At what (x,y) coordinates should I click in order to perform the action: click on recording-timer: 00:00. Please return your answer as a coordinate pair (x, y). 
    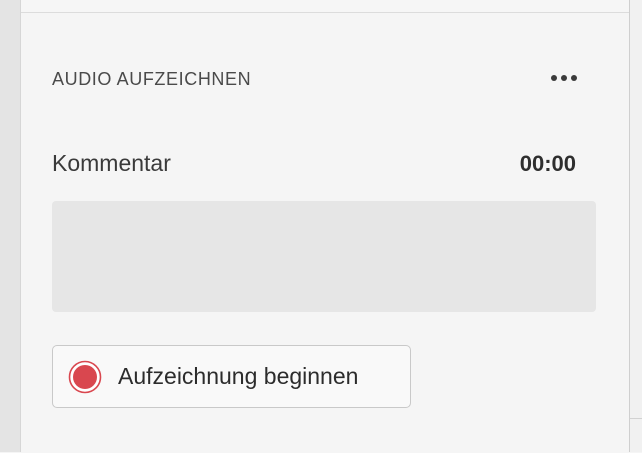
    Looking at the image, I should click on (547, 163).